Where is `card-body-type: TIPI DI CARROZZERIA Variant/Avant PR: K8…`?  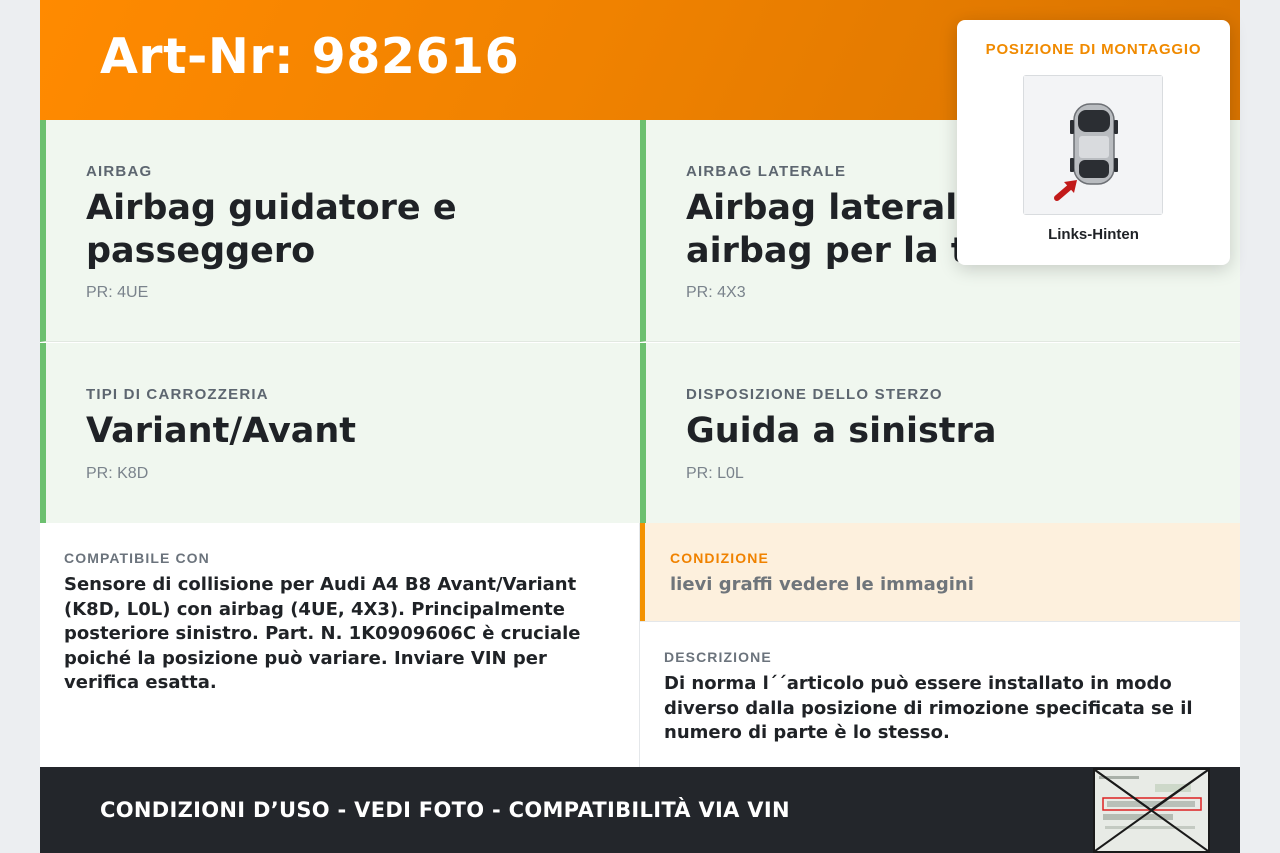
card-body-type: TIPI DI CARROZZERIA Variant/Avant PR: K8… is located at coordinates (340, 433).